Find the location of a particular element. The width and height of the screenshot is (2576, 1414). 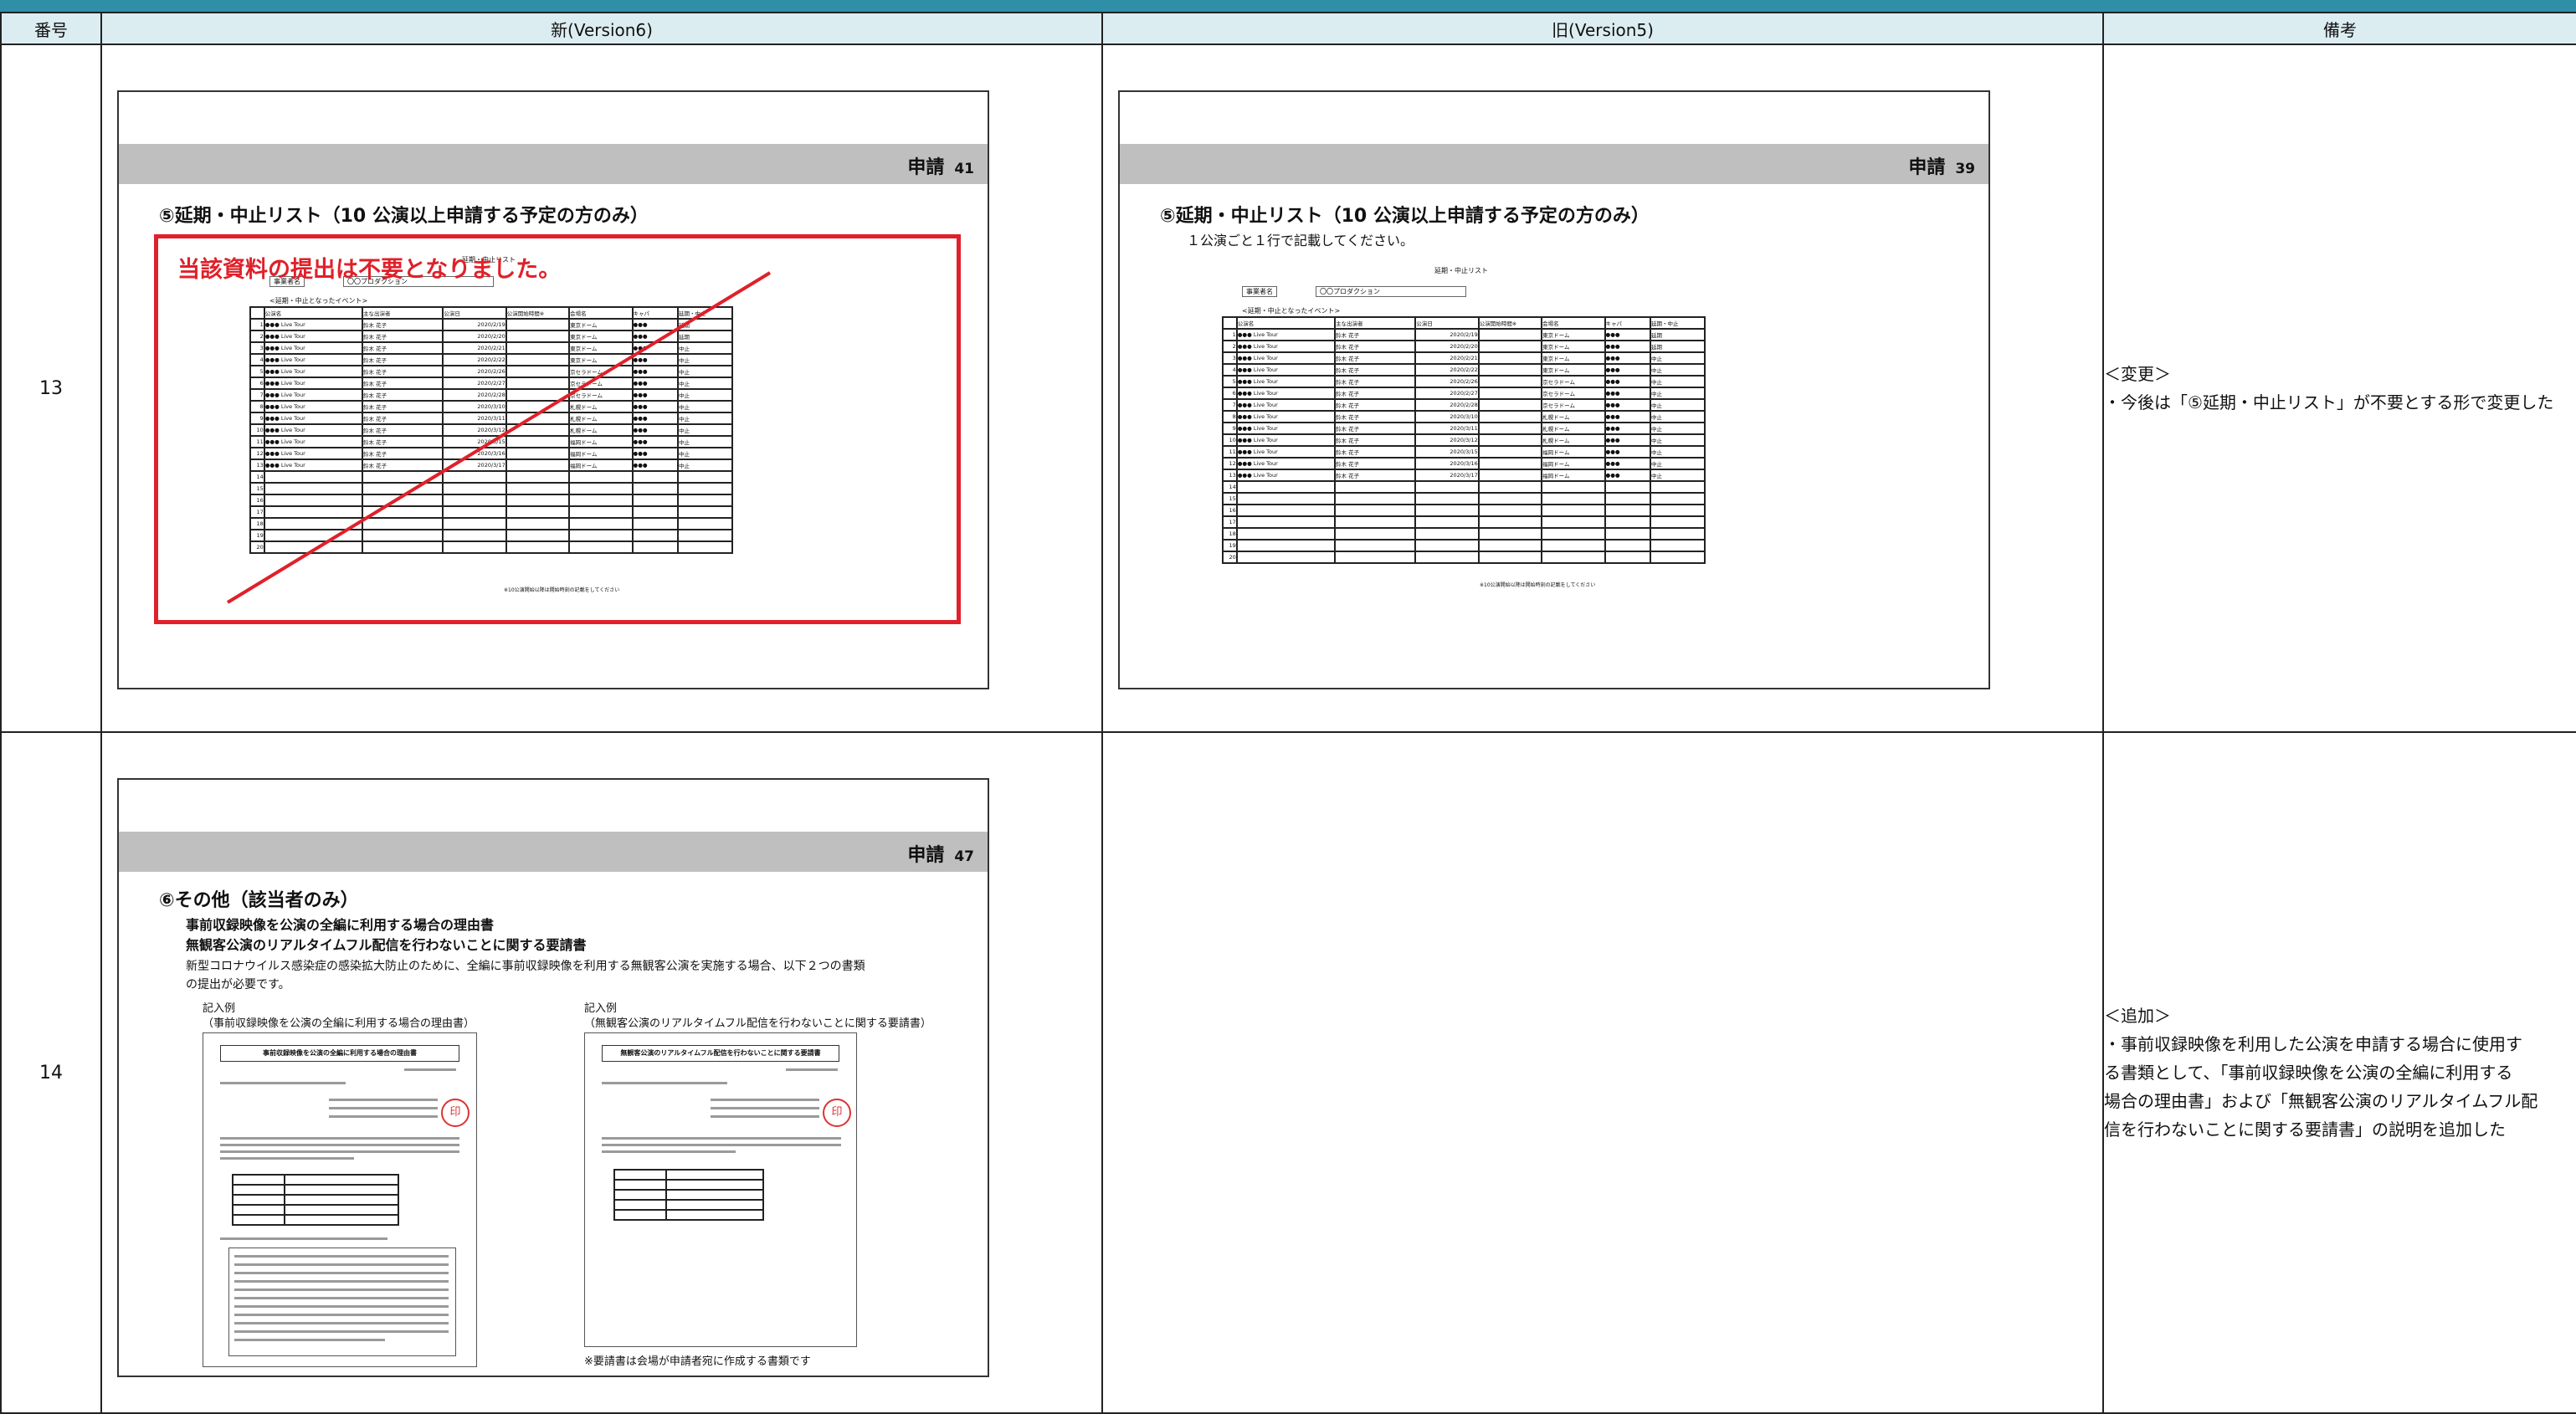

seal-icon: 印 is located at coordinates (455, 1113).